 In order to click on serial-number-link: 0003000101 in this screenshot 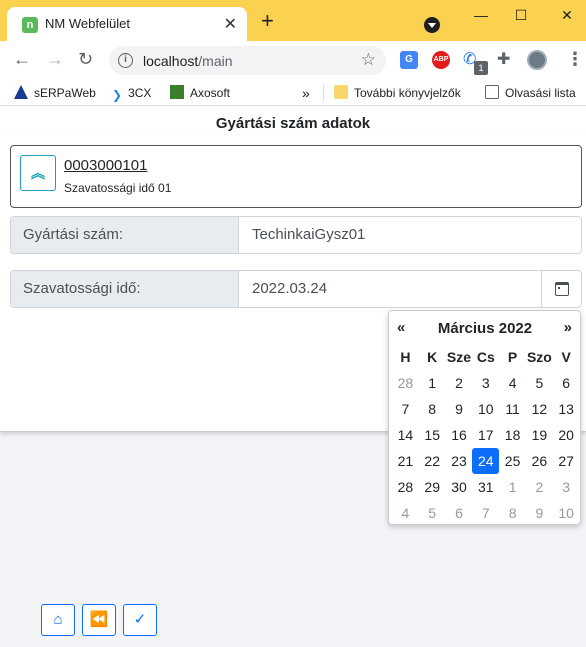, I will do `click(105, 165)`.